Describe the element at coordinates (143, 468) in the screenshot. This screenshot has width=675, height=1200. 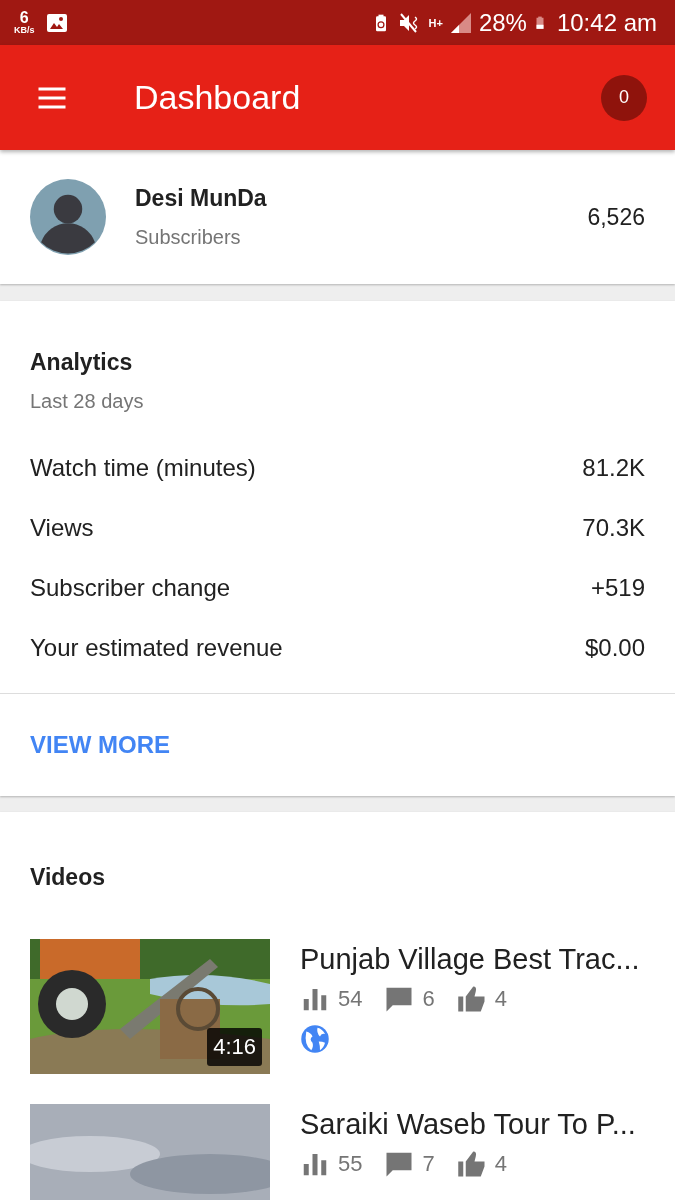
I see `metric-label: Watch time (minutes)` at that location.